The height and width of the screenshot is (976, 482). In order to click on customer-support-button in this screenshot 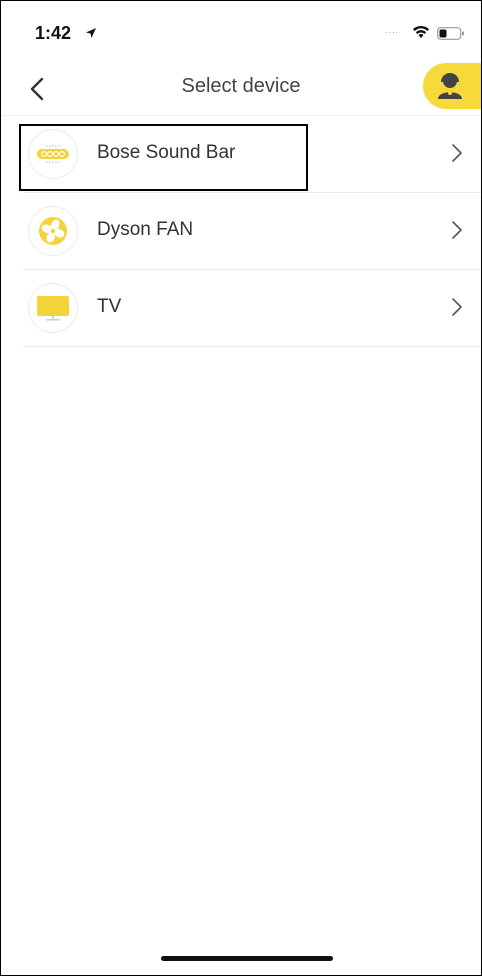, I will do `click(452, 86)`.